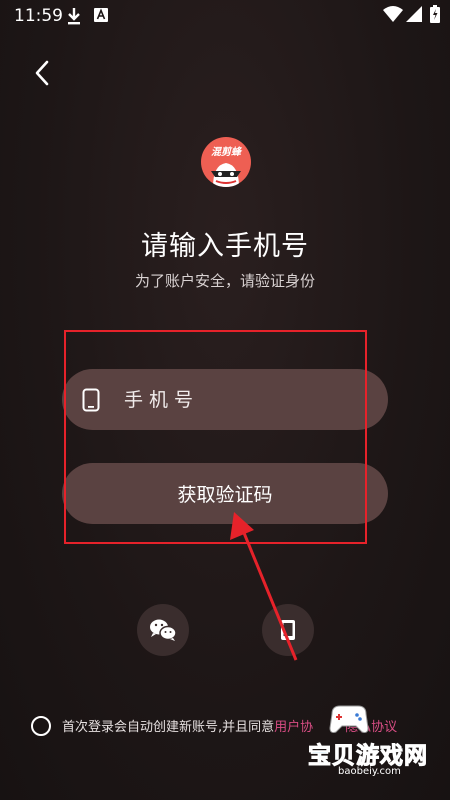 The width and height of the screenshot is (450, 800). Describe the element at coordinates (435, 14) in the screenshot. I see `battery-icon` at that location.